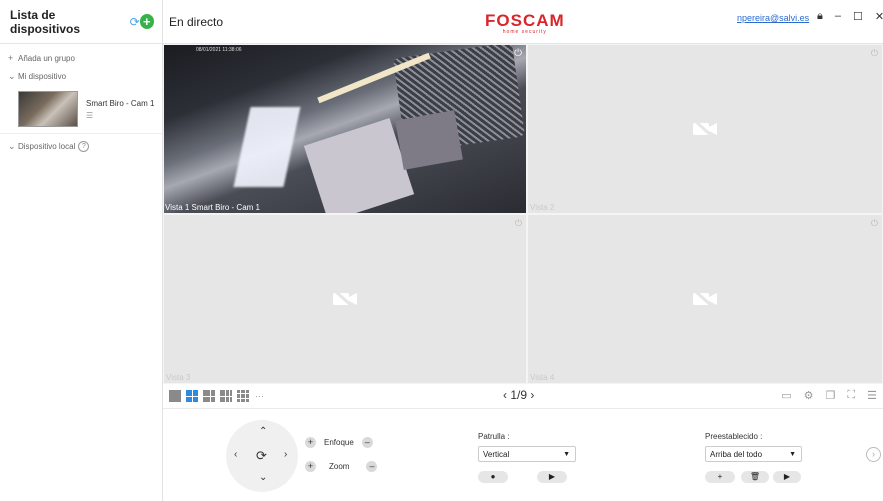 Image resolution: width=883 pixels, height=501 pixels. I want to click on my-device-label: Mi dispositivo, so click(42, 76).